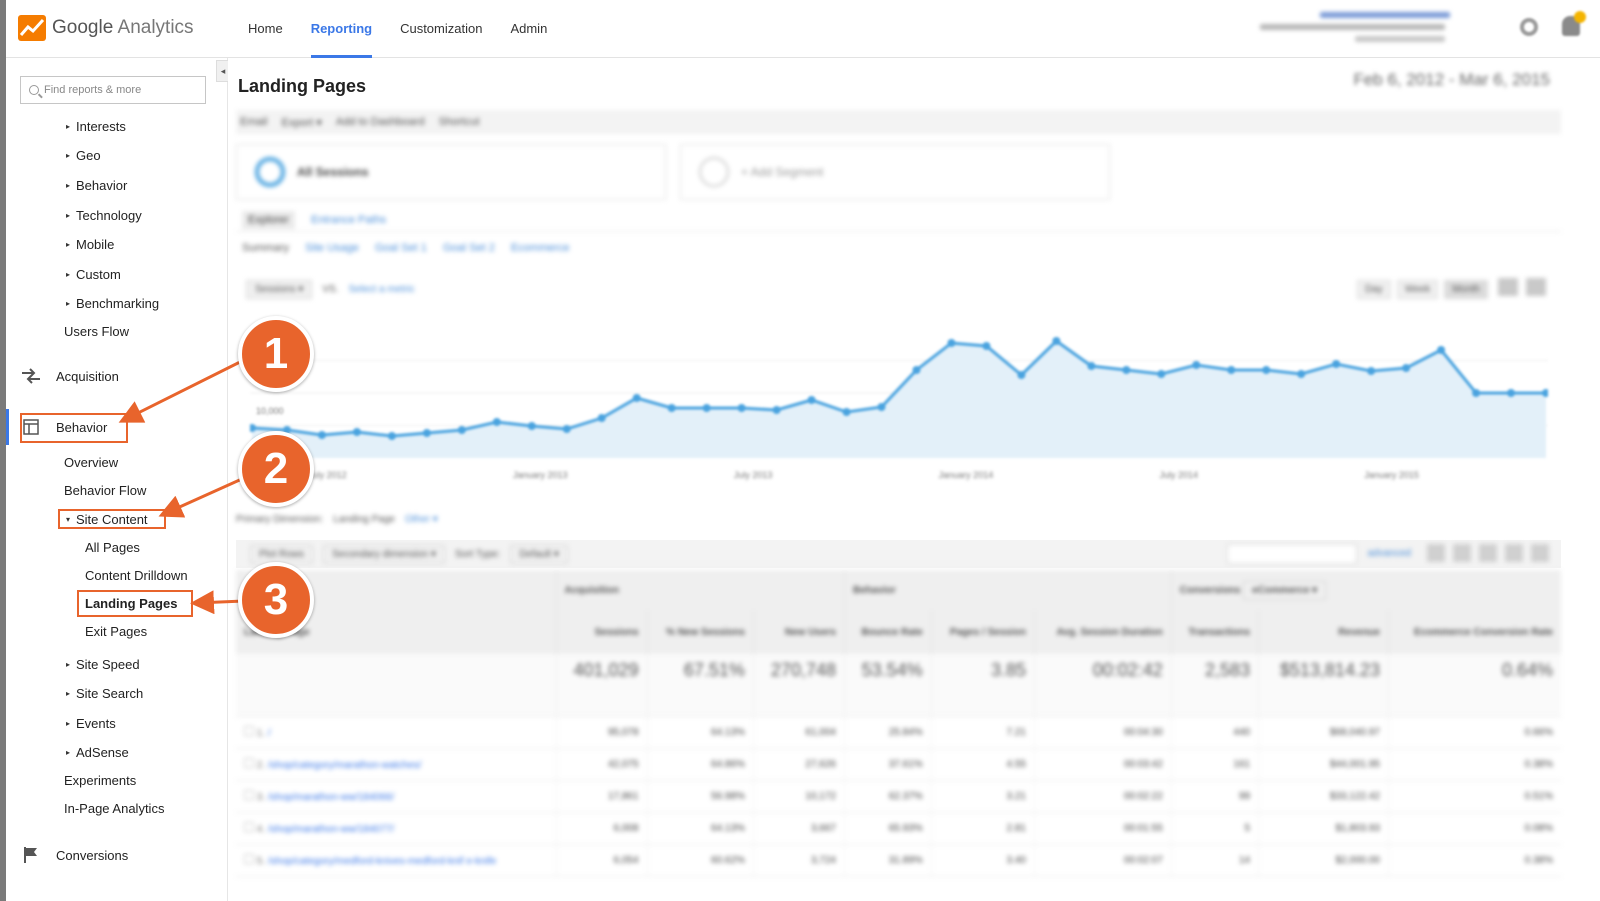 This screenshot has width=1600, height=901. Describe the element at coordinates (269, 733) in the screenshot. I see `landing-page-link: /` at that location.